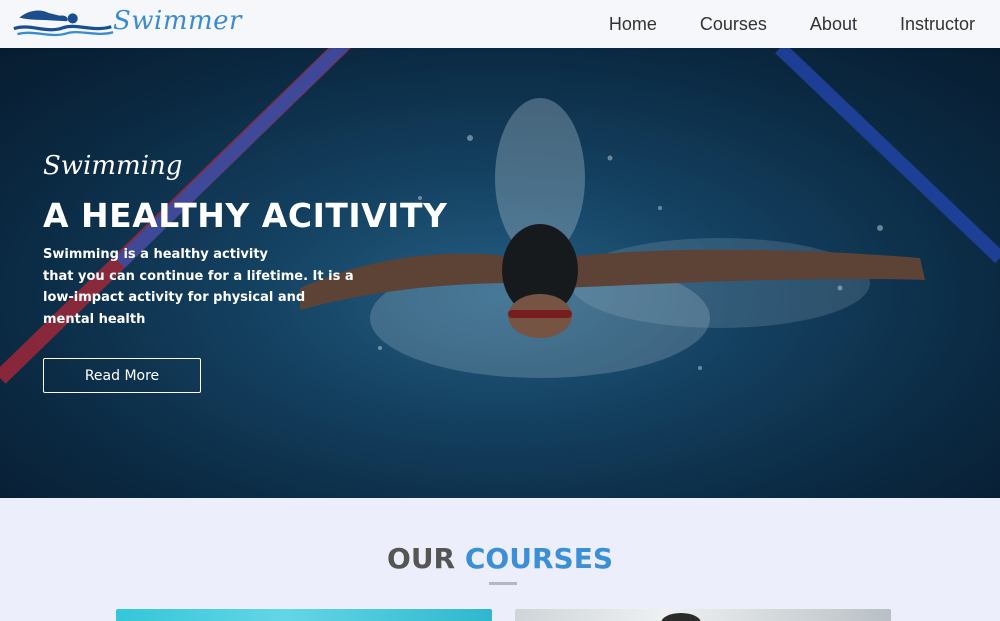 Image resolution: width=1000 pixels, height=621 pixels. What do you see at coordinates (633, 24) in the screenshot?
I see `nav-home: Home` at bounding box center [633, 24].